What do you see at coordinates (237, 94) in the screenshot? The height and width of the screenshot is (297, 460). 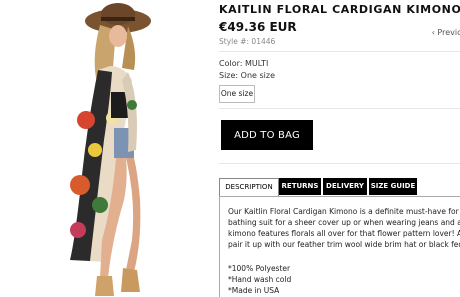 I see `size-option-one-size: One size` at bounding box center [237, 94].